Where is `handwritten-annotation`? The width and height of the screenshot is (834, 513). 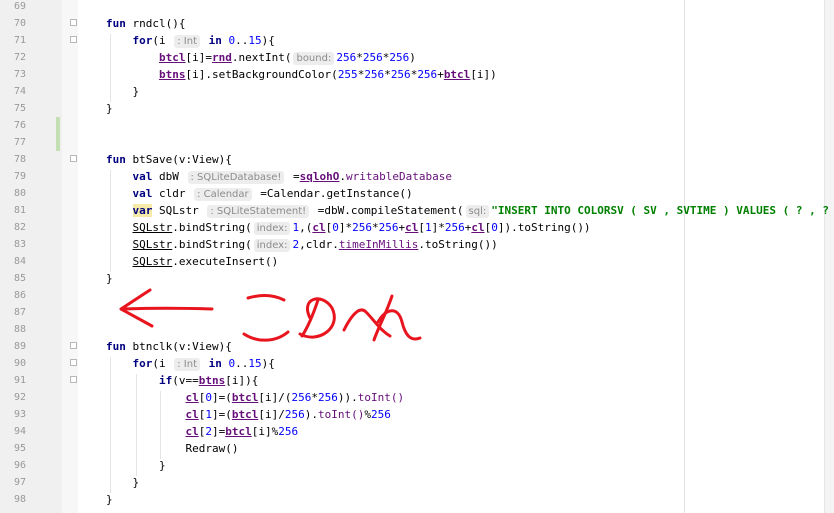
handwritten-annotation is located at coordinates (270, 315).